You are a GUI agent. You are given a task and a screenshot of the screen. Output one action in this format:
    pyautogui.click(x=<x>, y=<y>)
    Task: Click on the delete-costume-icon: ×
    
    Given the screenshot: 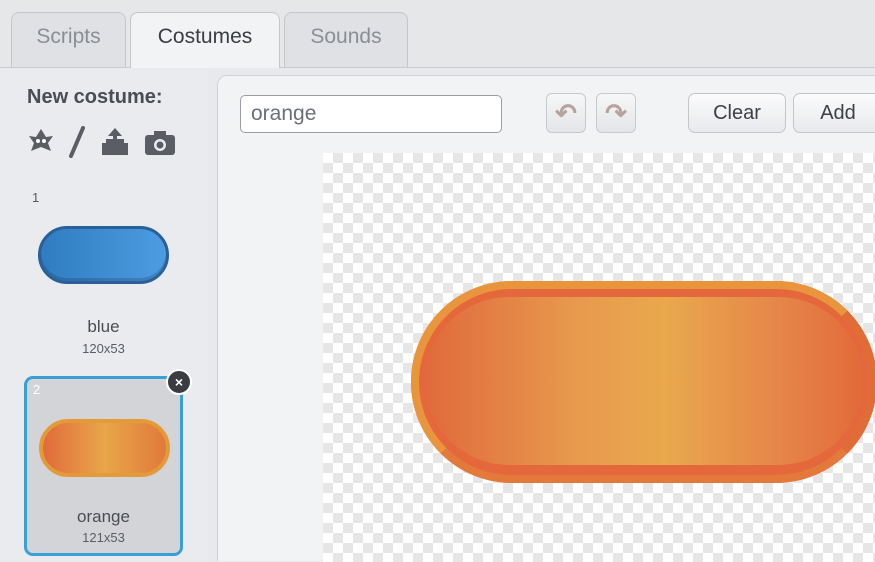 What is the action you would take?
    pyautogui.click(x=179, y=382)
    